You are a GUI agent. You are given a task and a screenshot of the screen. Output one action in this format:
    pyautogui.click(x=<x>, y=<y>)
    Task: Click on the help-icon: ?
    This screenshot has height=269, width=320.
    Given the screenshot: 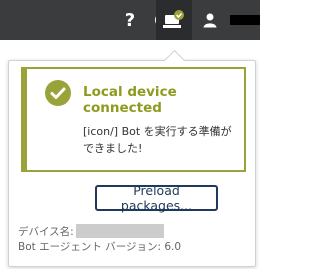 What is the action you would take?
    pyautogui.click(x=130, y=20)
    